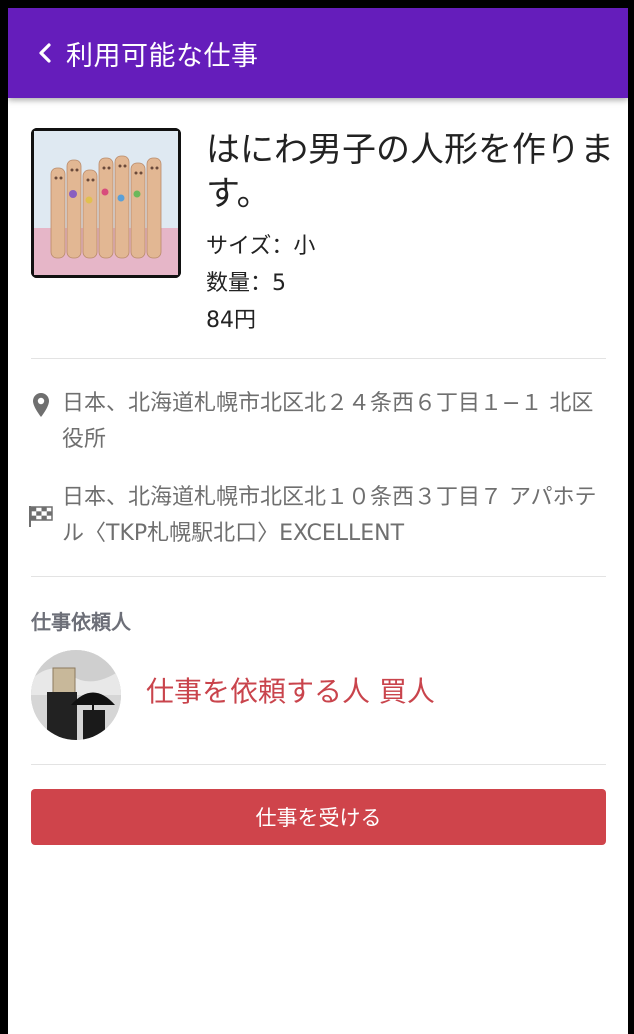 The width and height of the screenshot is (634, 1034). Describe the element at coordinates (76, 695) in the screenshot. I see `avatar` at that location.